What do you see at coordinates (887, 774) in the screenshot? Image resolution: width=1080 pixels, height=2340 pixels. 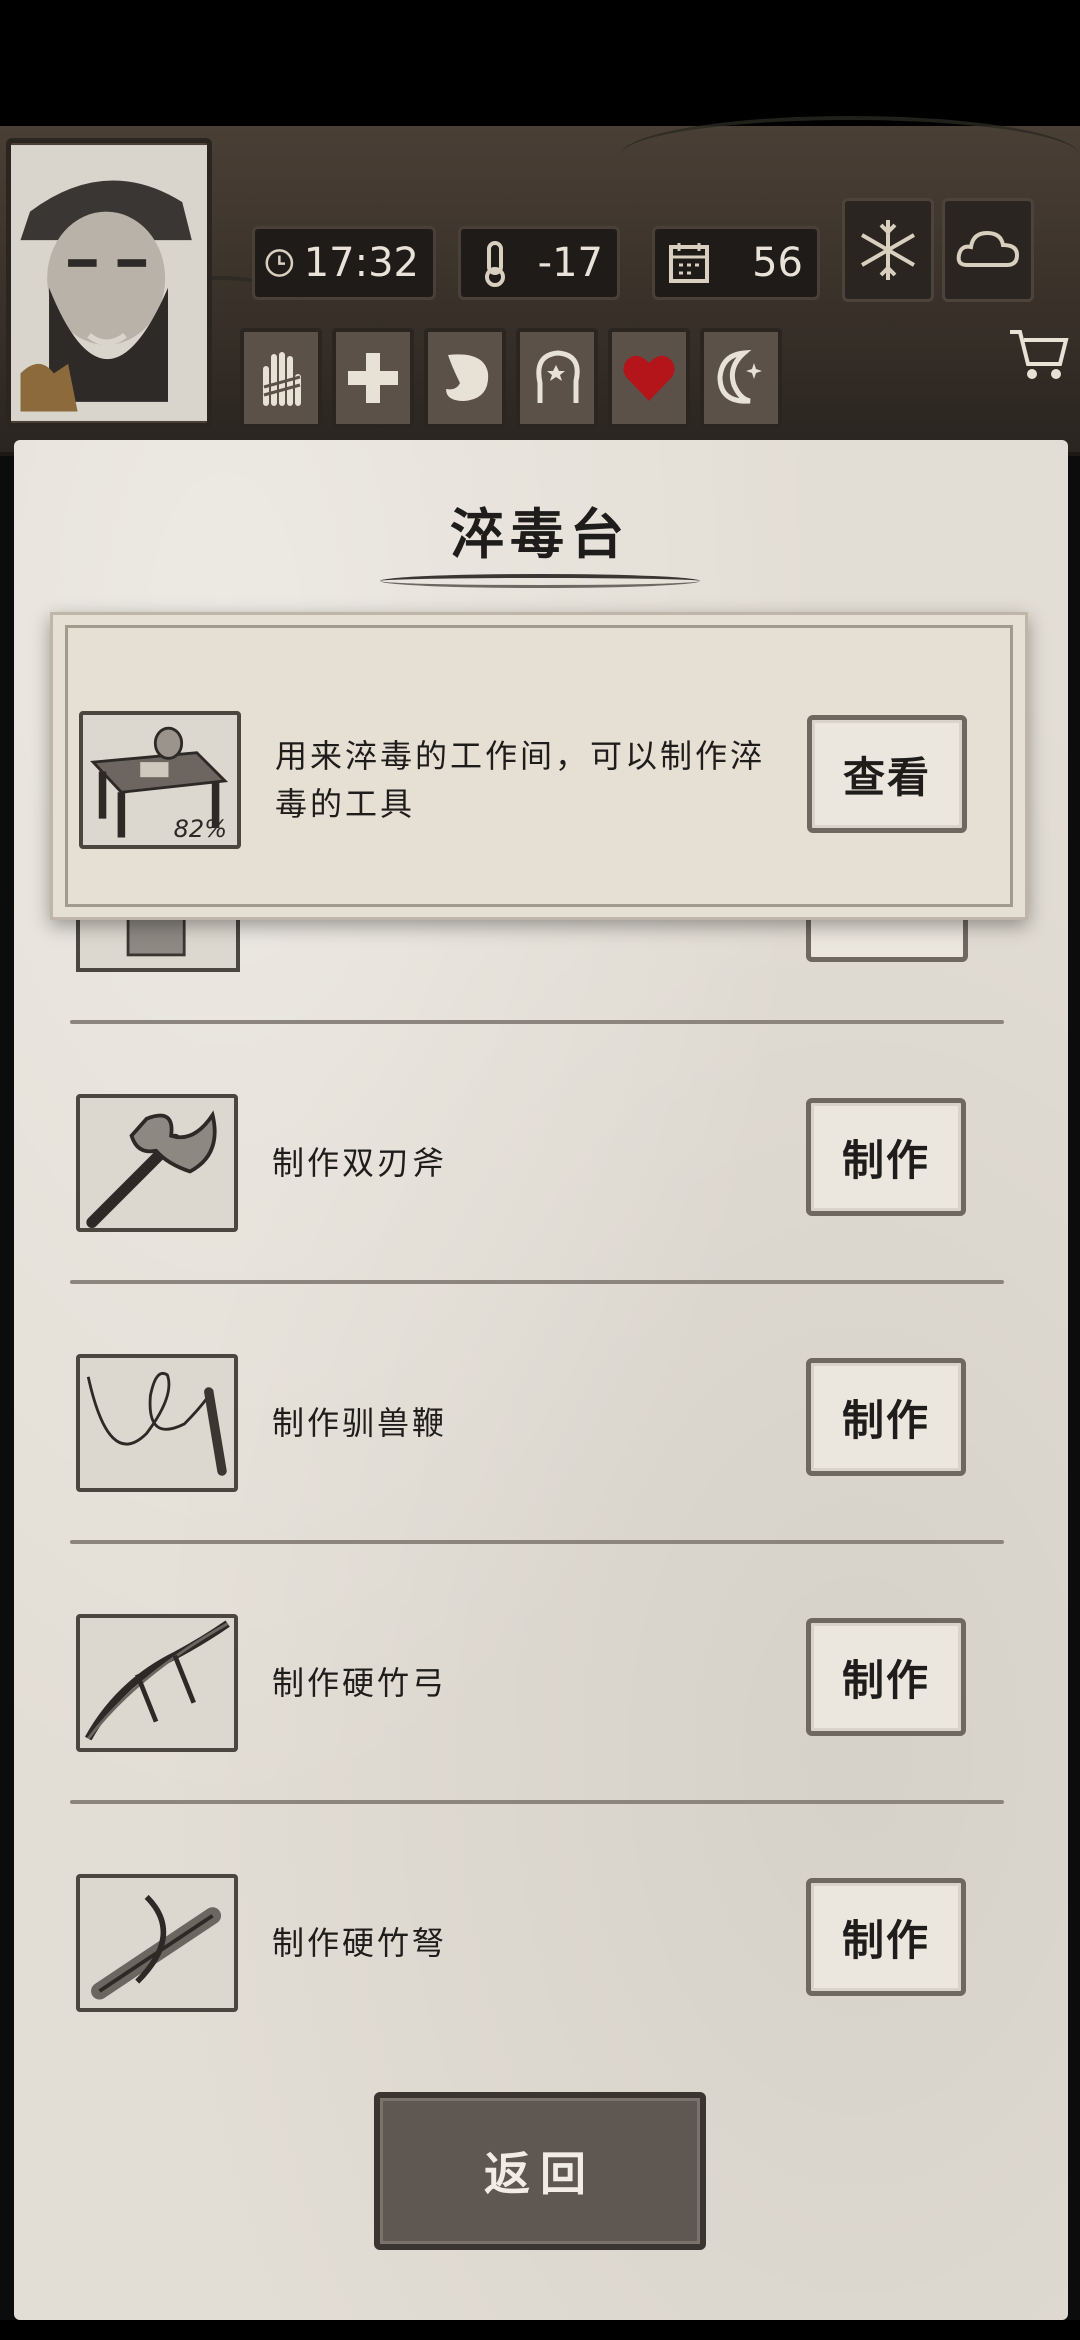 I see `view-button: 查看` at bounding box center [887, 774].